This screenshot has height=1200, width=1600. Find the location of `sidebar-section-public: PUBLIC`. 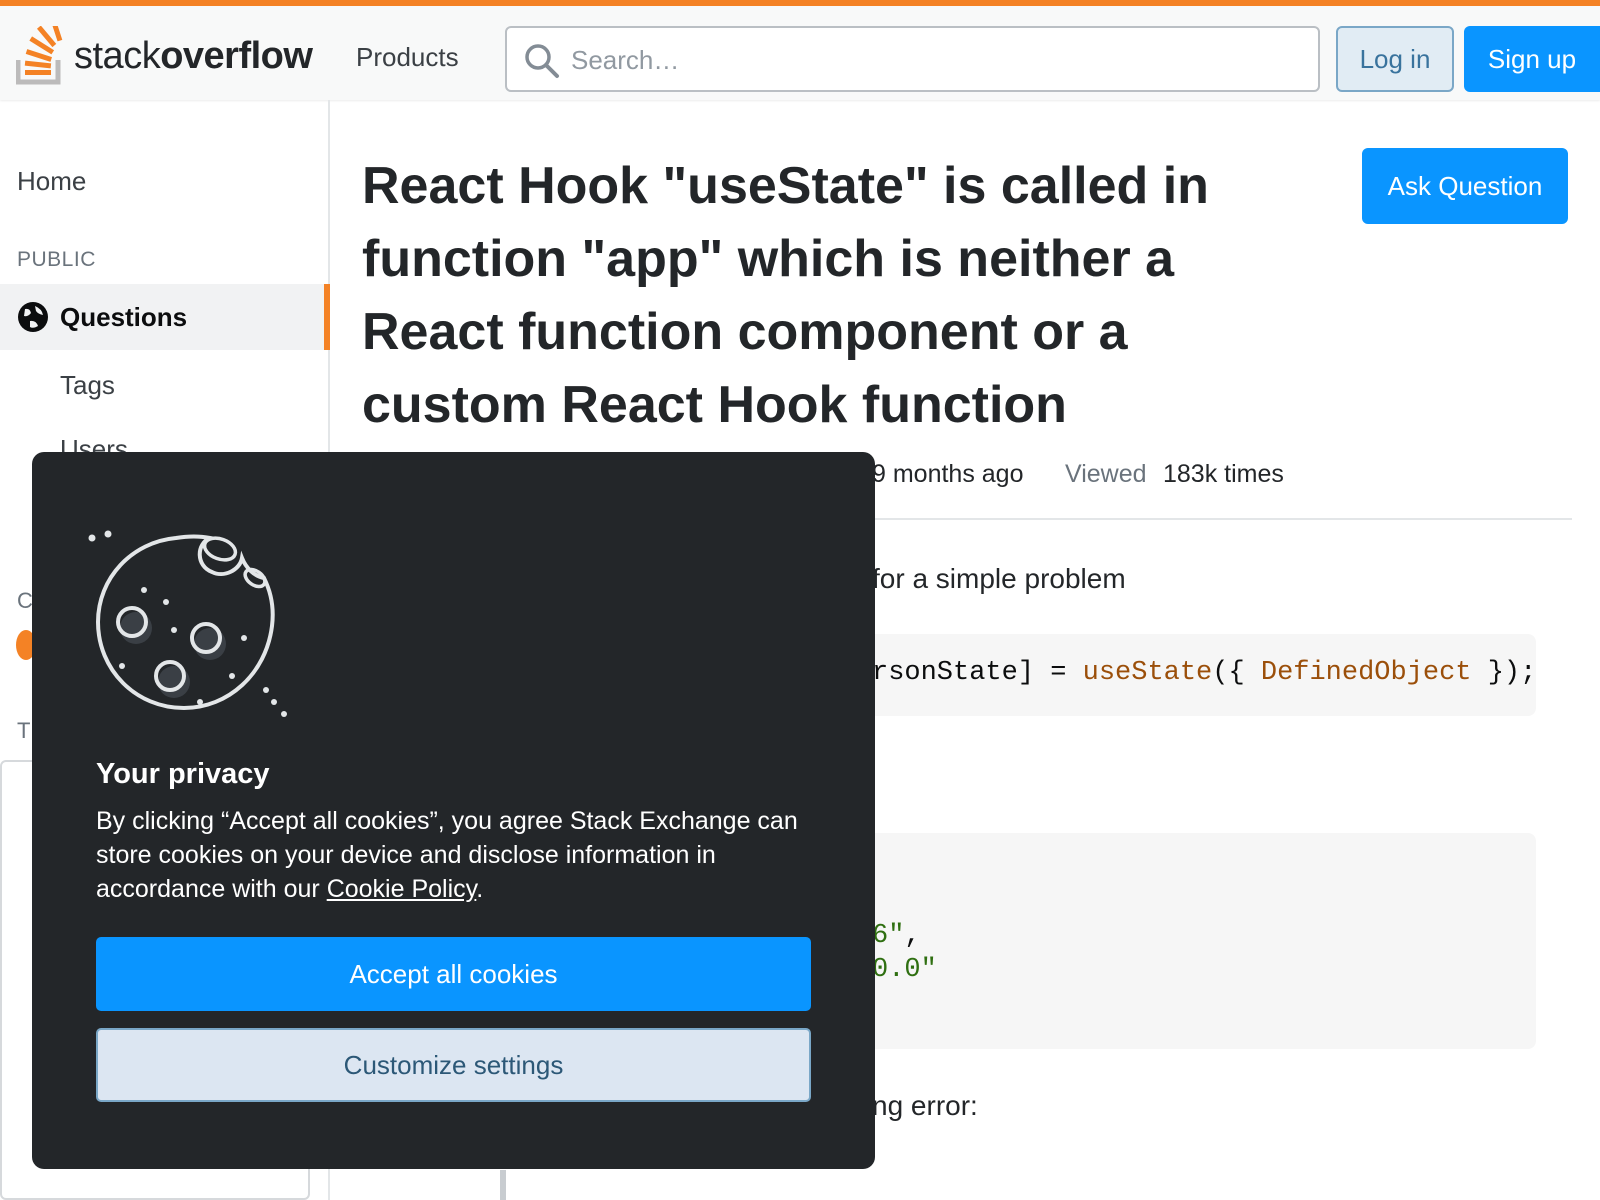

sidebar-section-public: PUBLIC is located at coordinates (56, 259).